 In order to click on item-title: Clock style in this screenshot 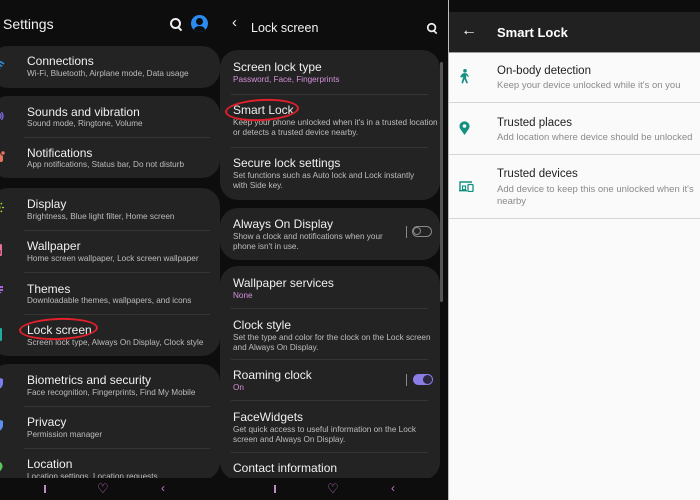, I will do `click(262, 325)`.